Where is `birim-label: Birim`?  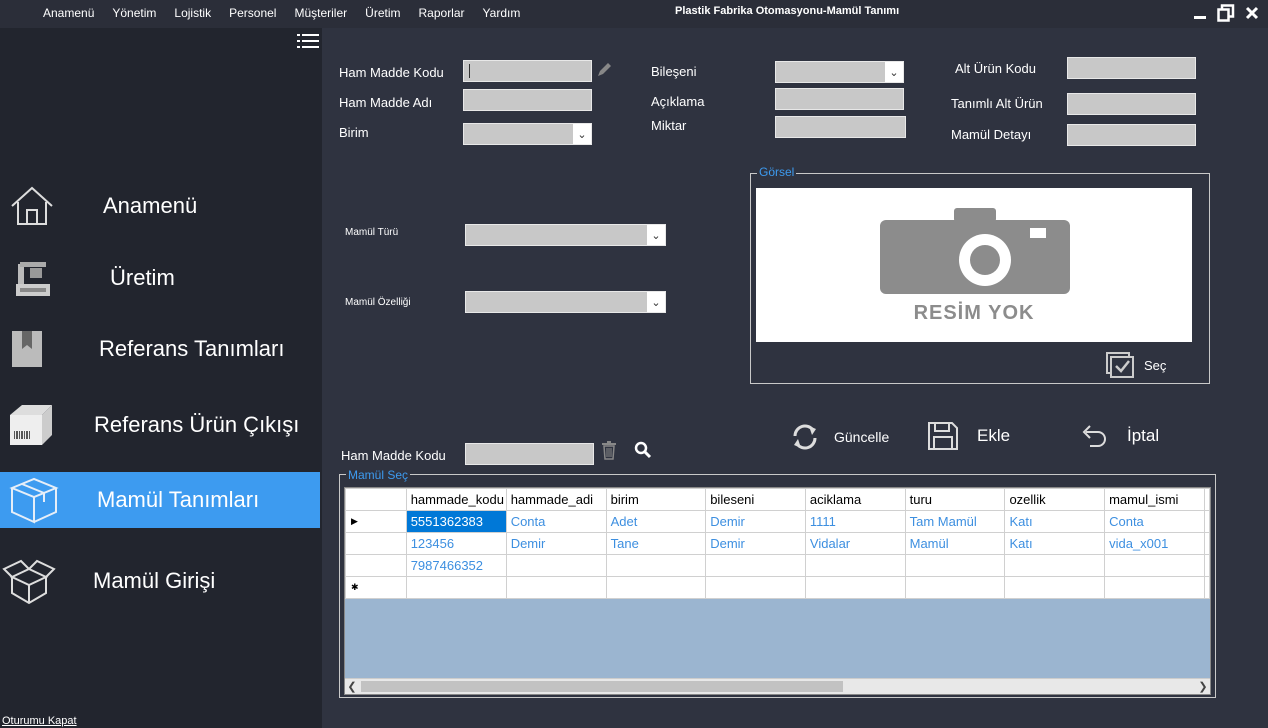 birim-label: Birim is located at coordinates (354, 132).